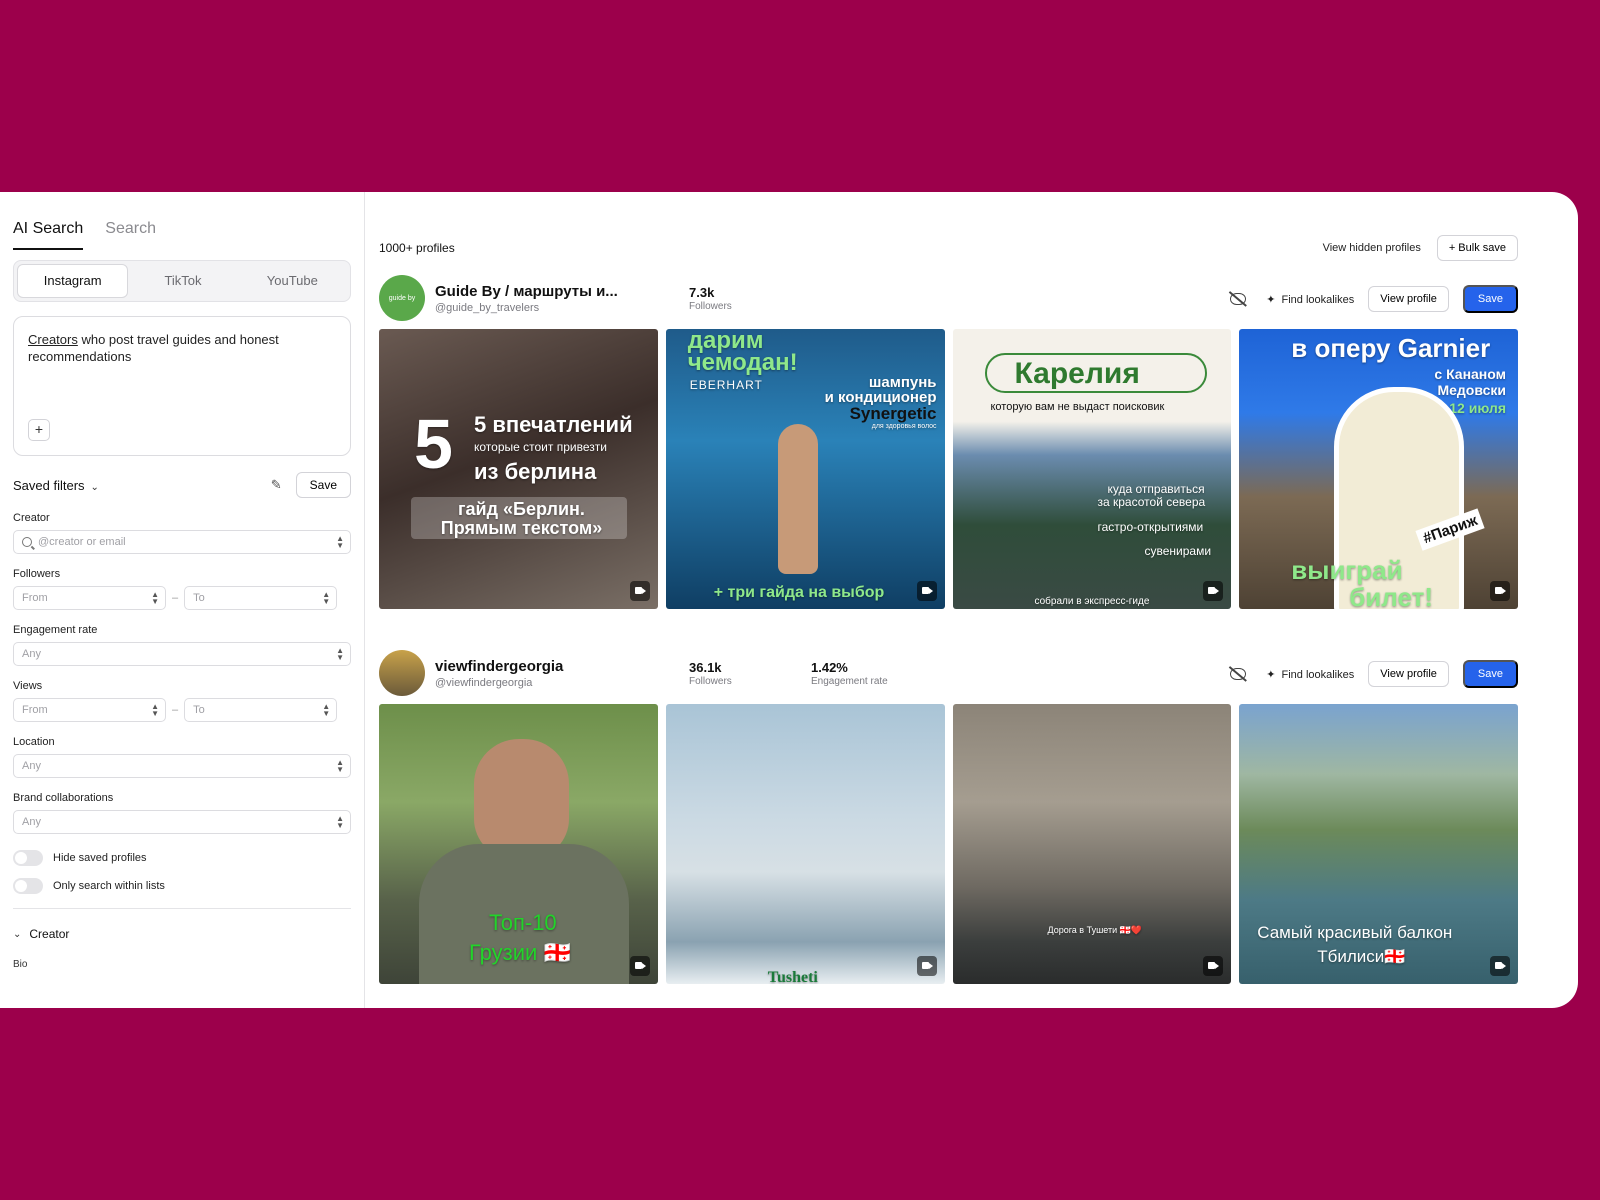 The width and height of the screenshot is (1600, 1200). What do you see at coordinates (535, 471) in the screenshot?
I see `post-caption: из берлина` at bounding box center [535, 471].